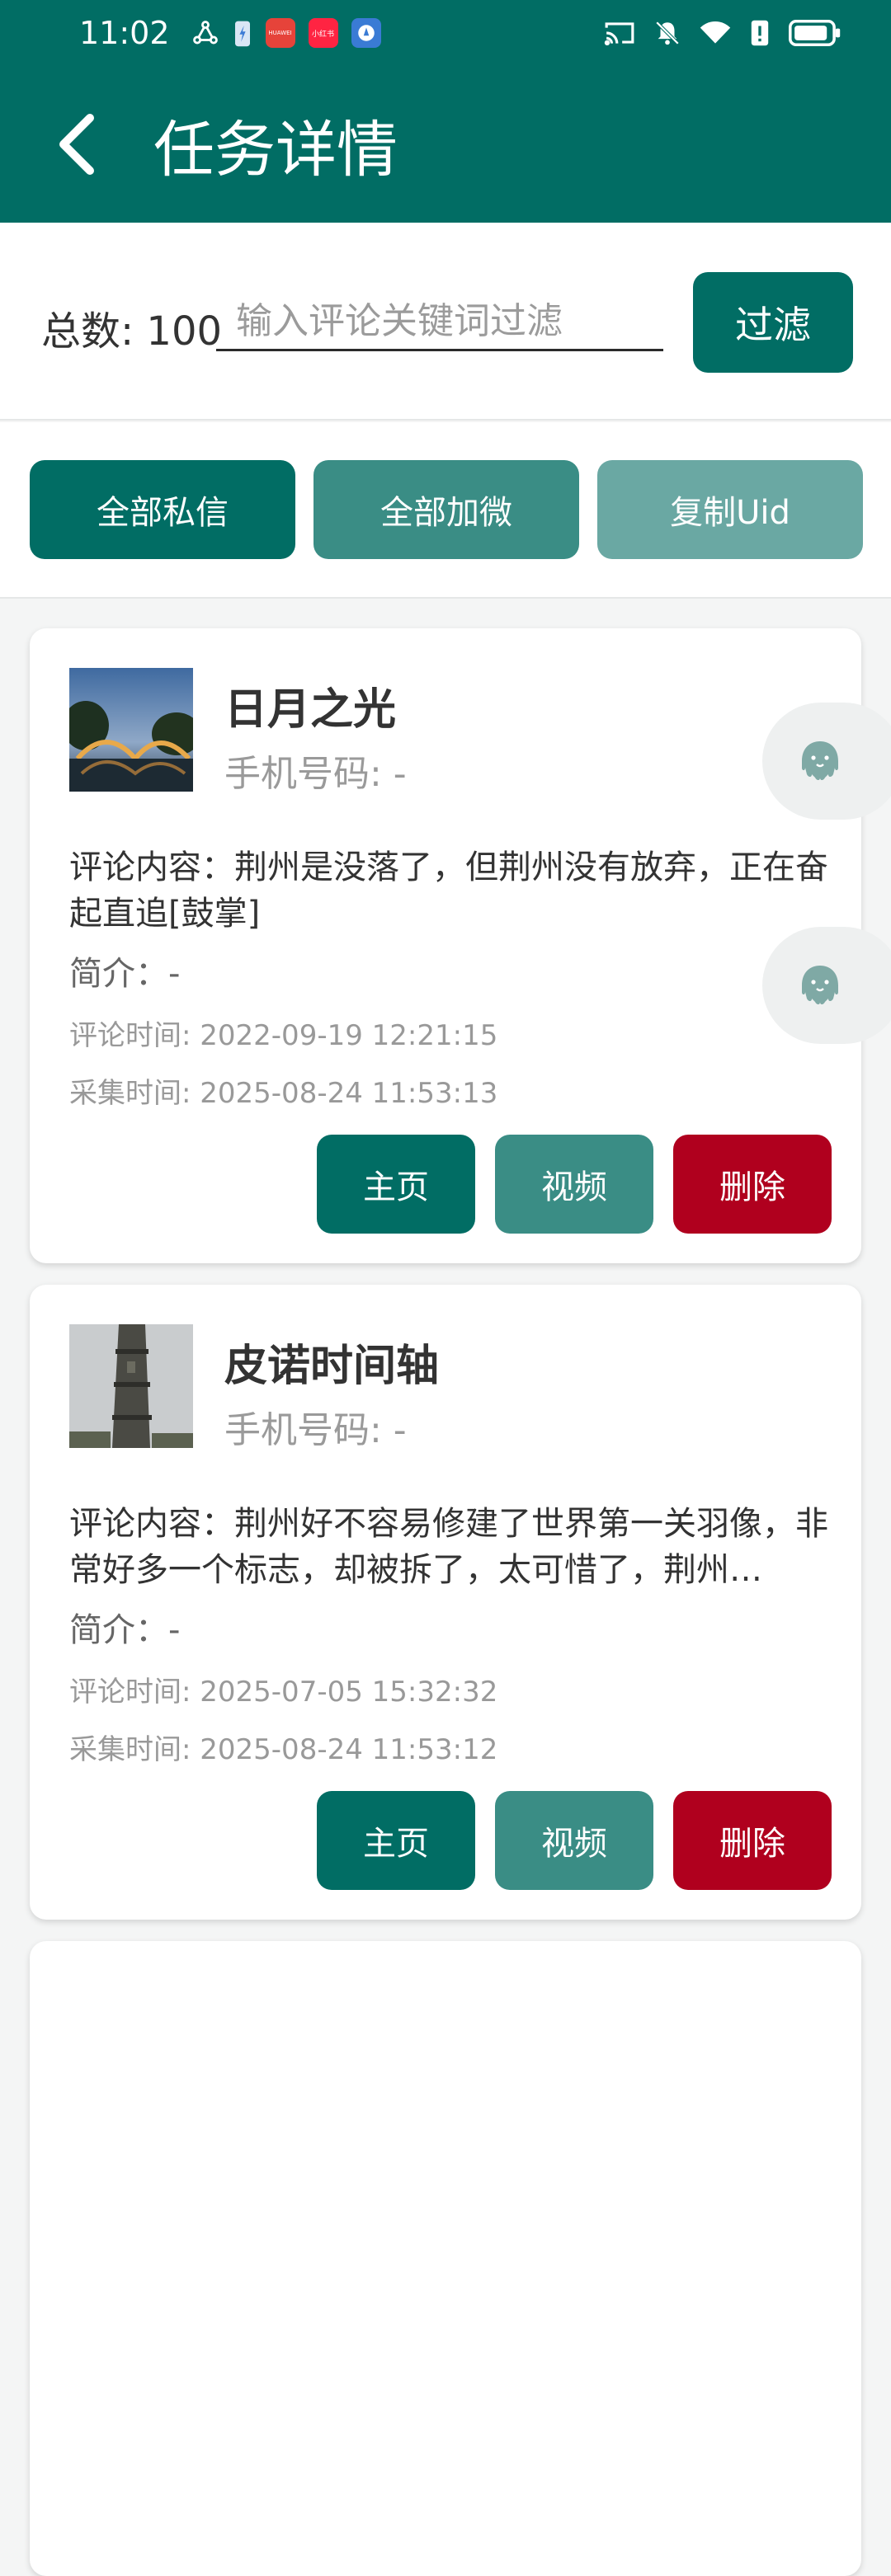  I want to click on comment-time: 评论时间: 2025-07-05 15:32:32, so click(283, 1692).